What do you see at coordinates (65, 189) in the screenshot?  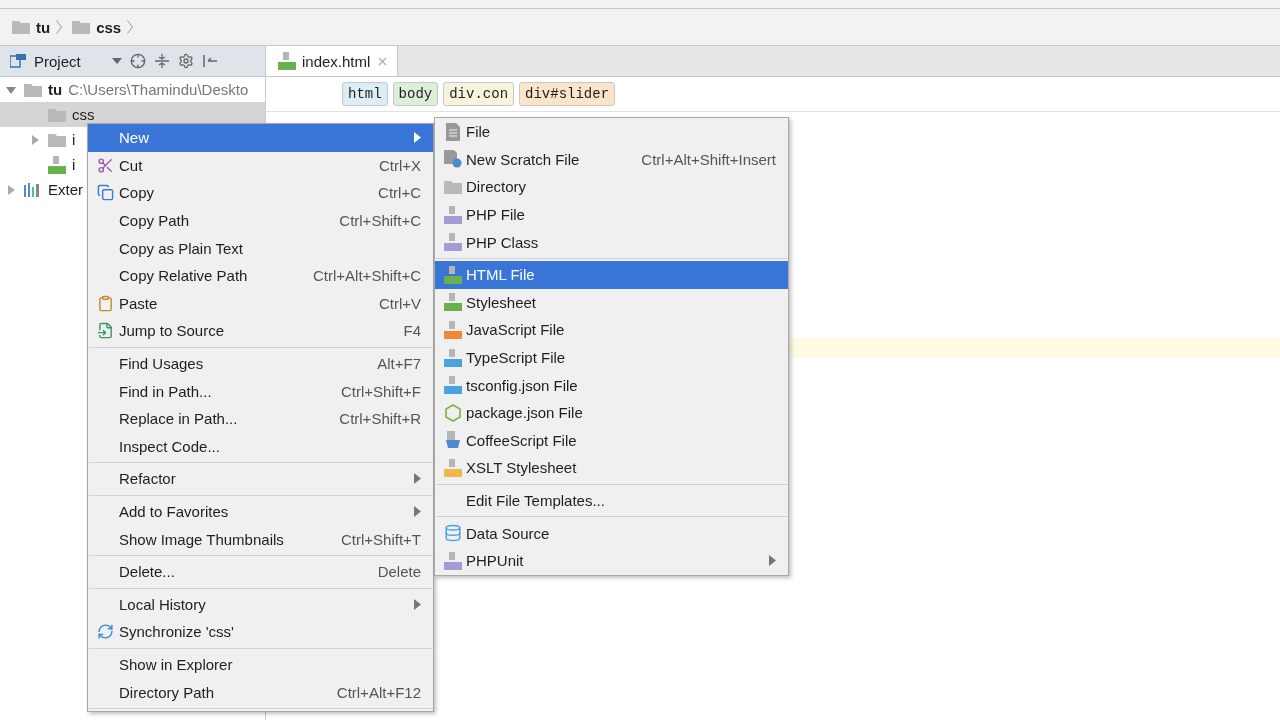 I see `tree-item-label: Exter` at bounding box center [65, 189].